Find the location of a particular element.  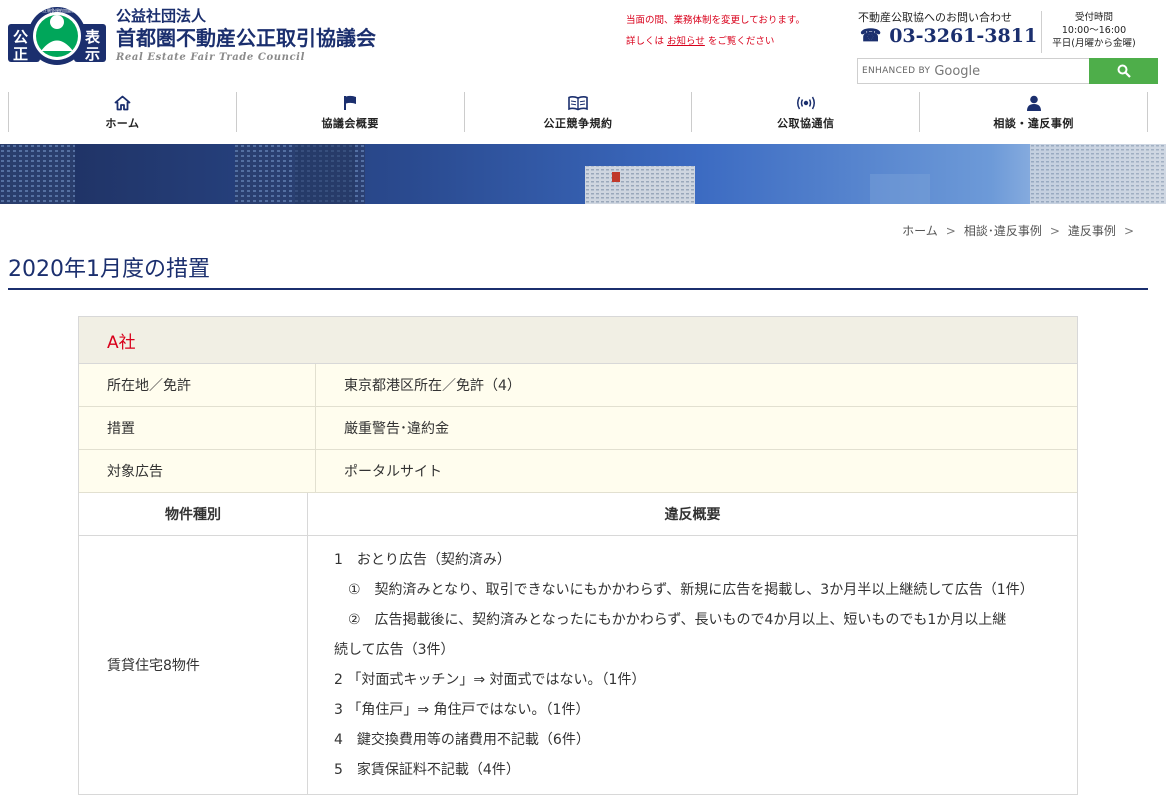

logo-char-2: 正 is located at coordinates (21, 54).